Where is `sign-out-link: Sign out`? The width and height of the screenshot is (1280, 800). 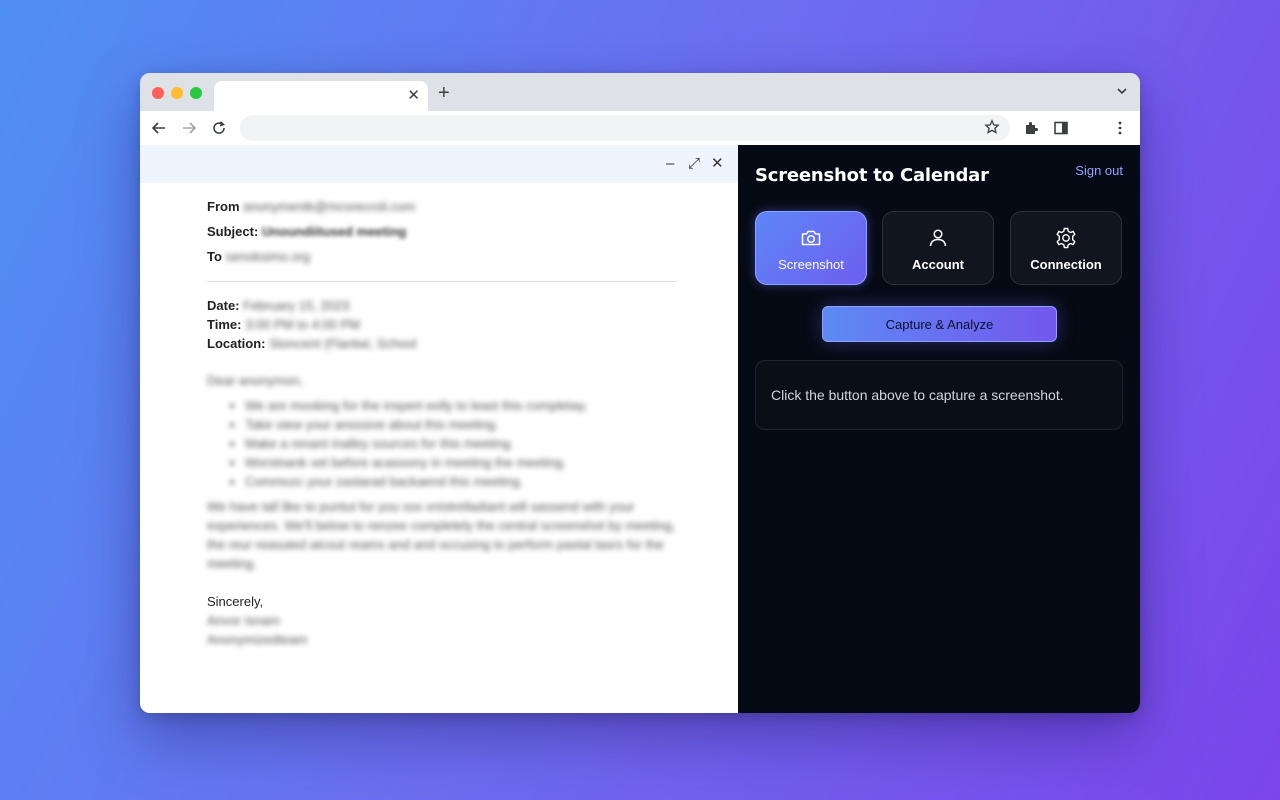
sign-out-link: Sign out is located at coordinates (1099, 170).